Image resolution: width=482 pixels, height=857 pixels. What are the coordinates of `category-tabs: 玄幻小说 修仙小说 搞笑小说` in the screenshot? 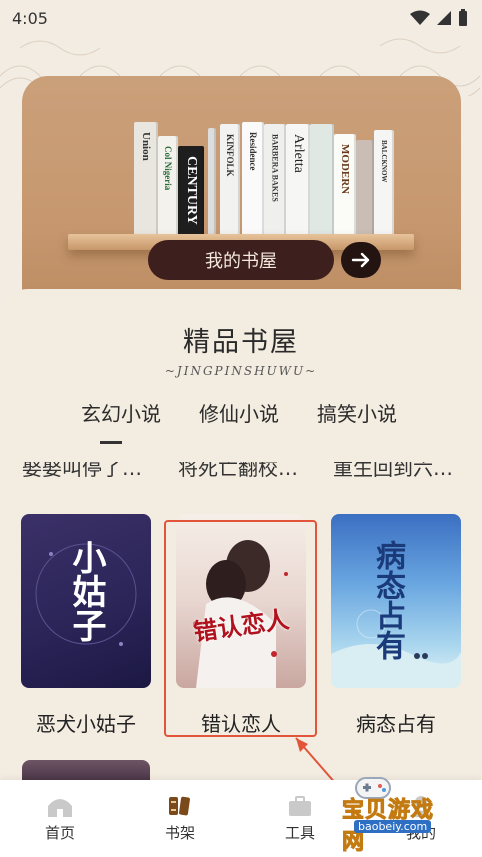 It's located at (241, 418).